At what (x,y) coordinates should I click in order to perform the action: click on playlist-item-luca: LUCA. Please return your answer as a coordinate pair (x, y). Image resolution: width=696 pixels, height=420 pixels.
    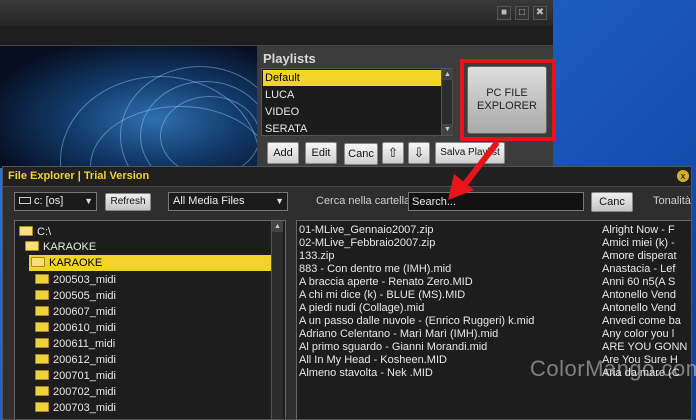
    Looking at the image, I should click on (352, 95).